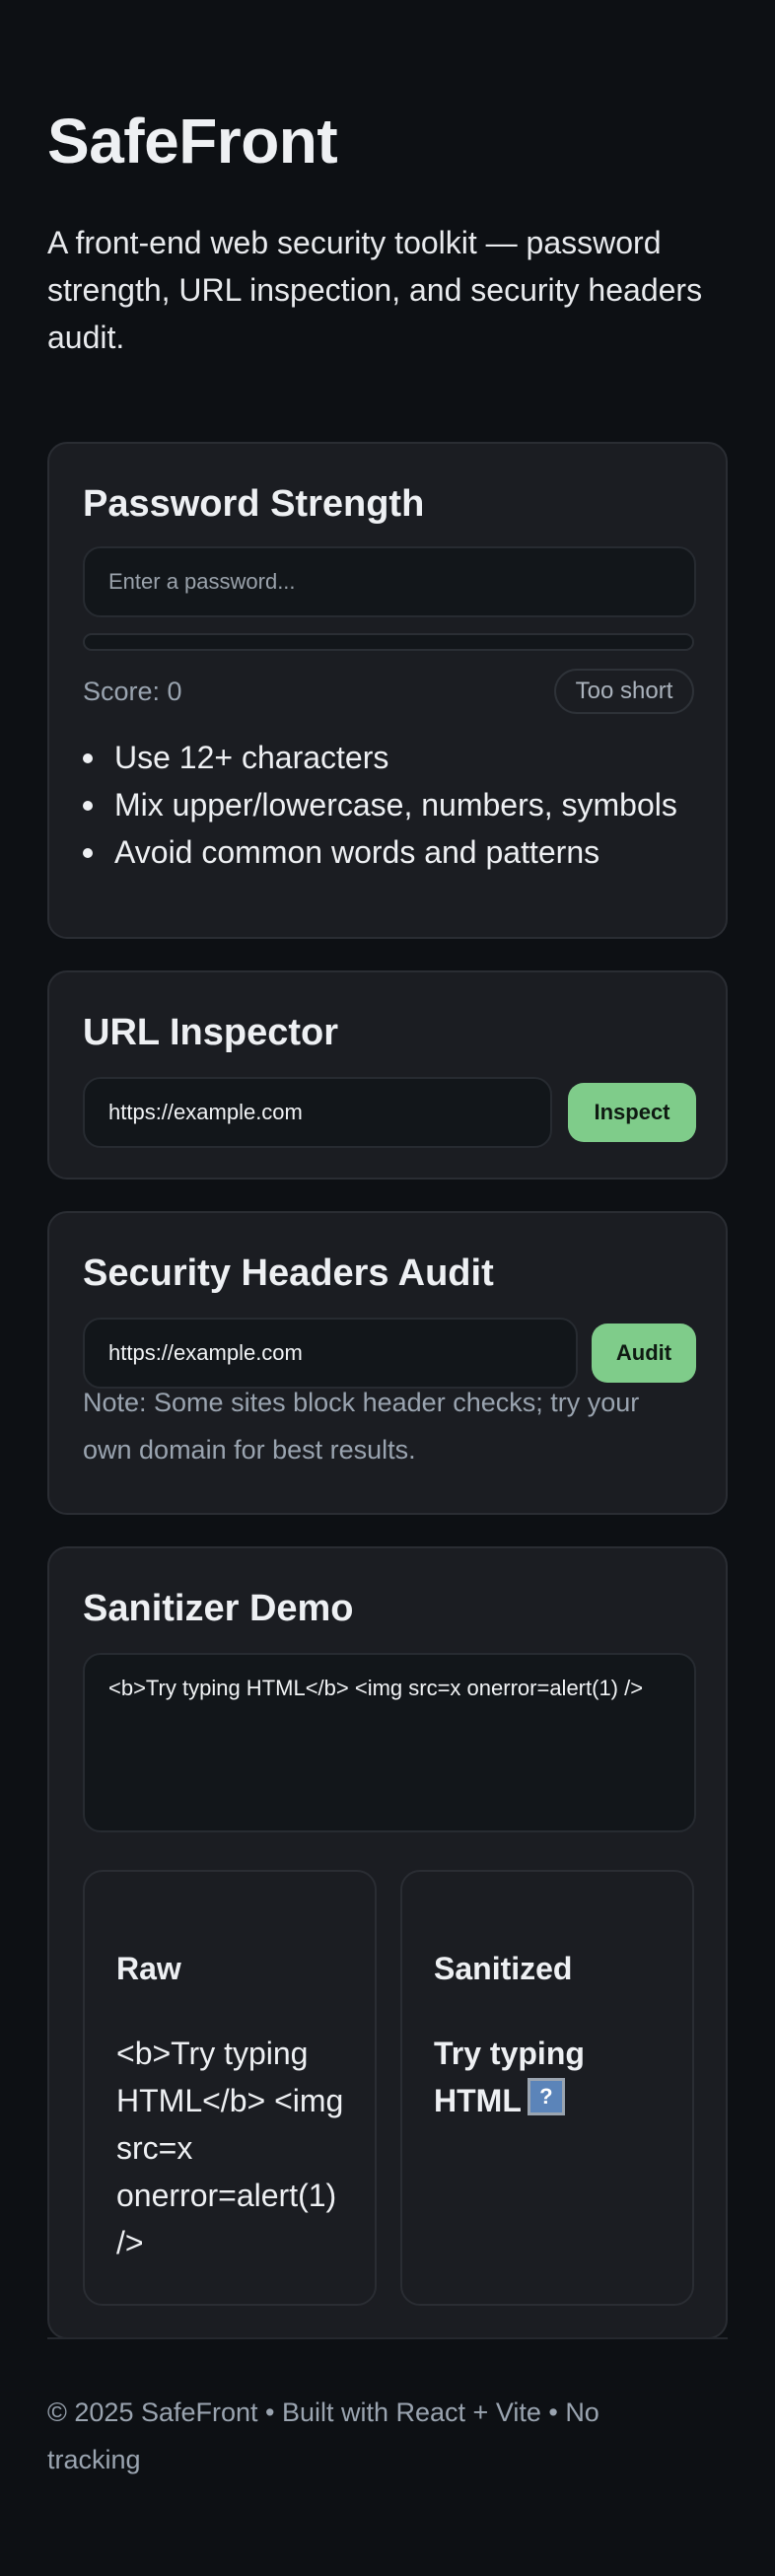  What do you see at coordinates (148, 1968) in the screenshot?
I see `raw-heading: Raw` at bounding box center [148, 1968].